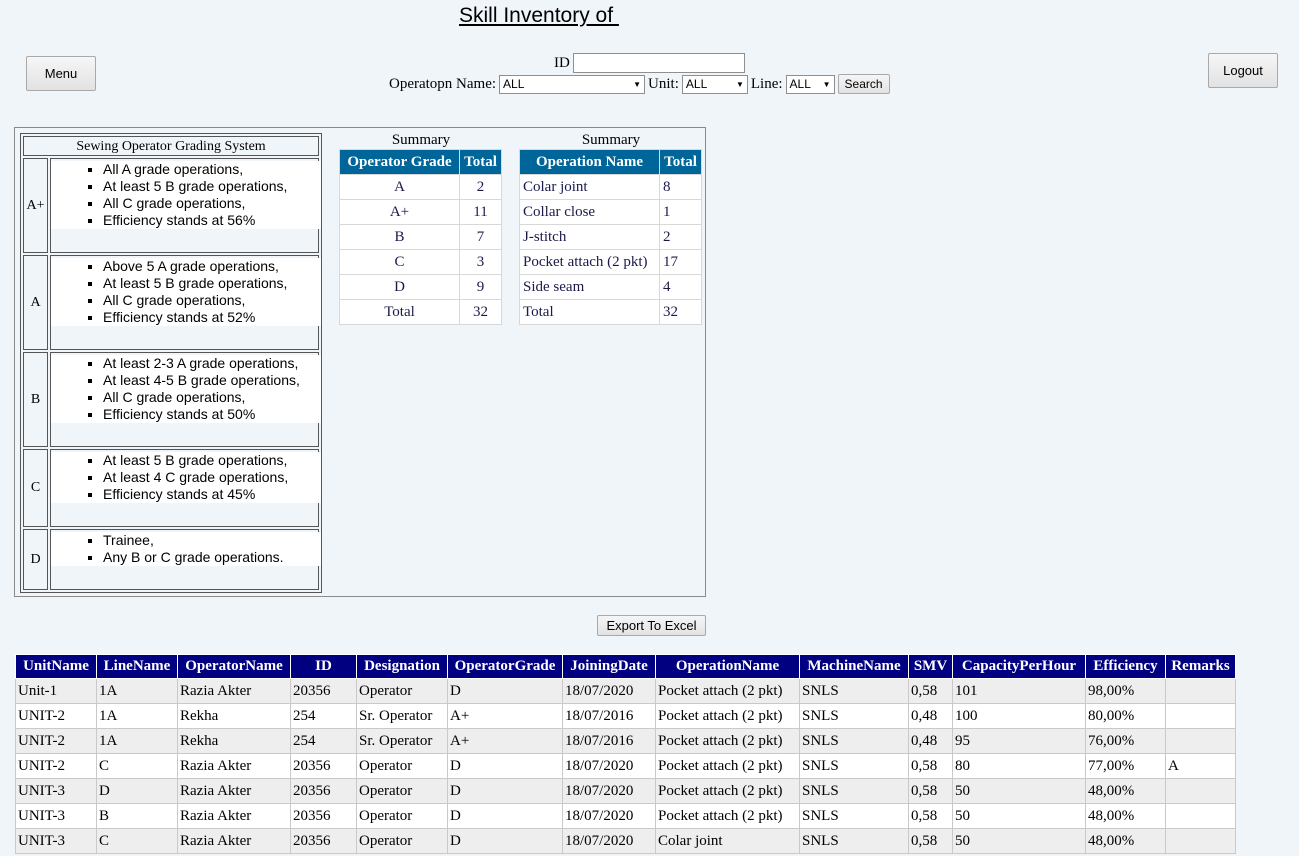 The width and height of the screenshot is (1299, 856). What do you see at coordinates (1019, 766) in the screenshot?
I see `table-cell: 80` at bounding box center [1019, 766].